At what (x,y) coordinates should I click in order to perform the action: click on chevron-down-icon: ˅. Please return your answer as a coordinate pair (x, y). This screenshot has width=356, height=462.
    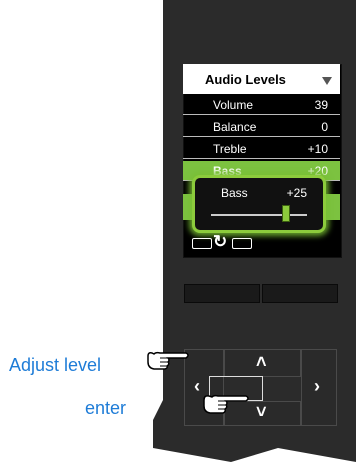
    Looking at the image, I should click on (261, 412).